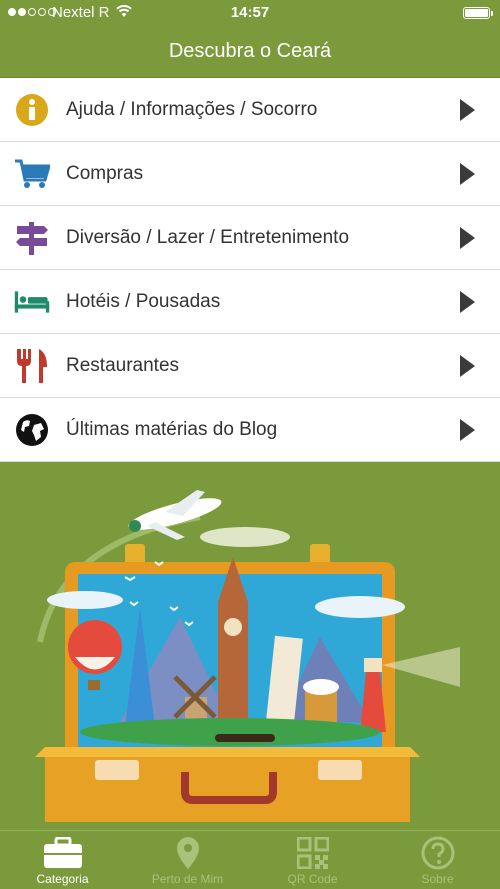  I want to click on tab-sobre: Sobre, so click(437, 860).